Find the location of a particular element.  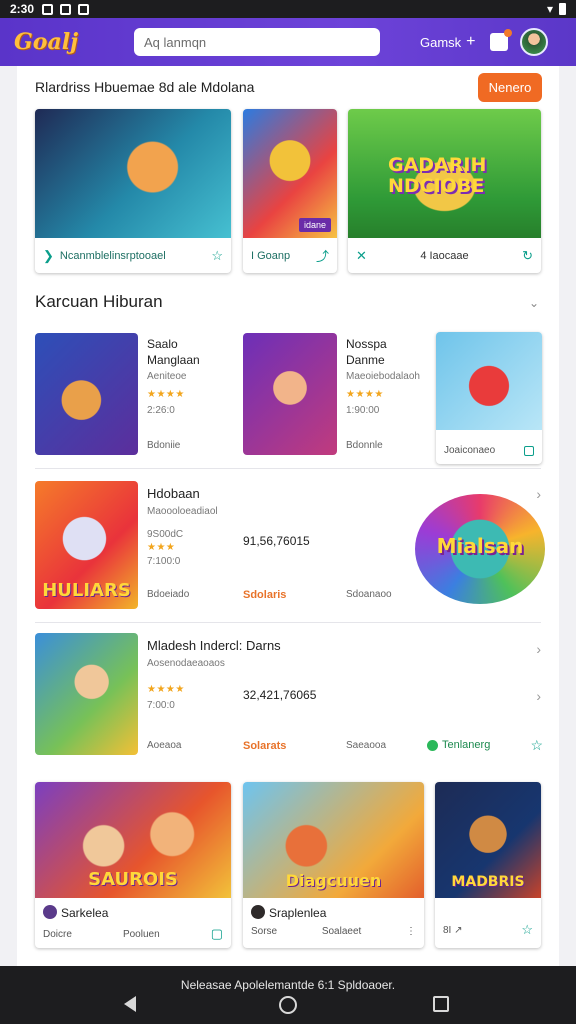

game-card-art: MADBRIS is located at coordinates (488, 840).